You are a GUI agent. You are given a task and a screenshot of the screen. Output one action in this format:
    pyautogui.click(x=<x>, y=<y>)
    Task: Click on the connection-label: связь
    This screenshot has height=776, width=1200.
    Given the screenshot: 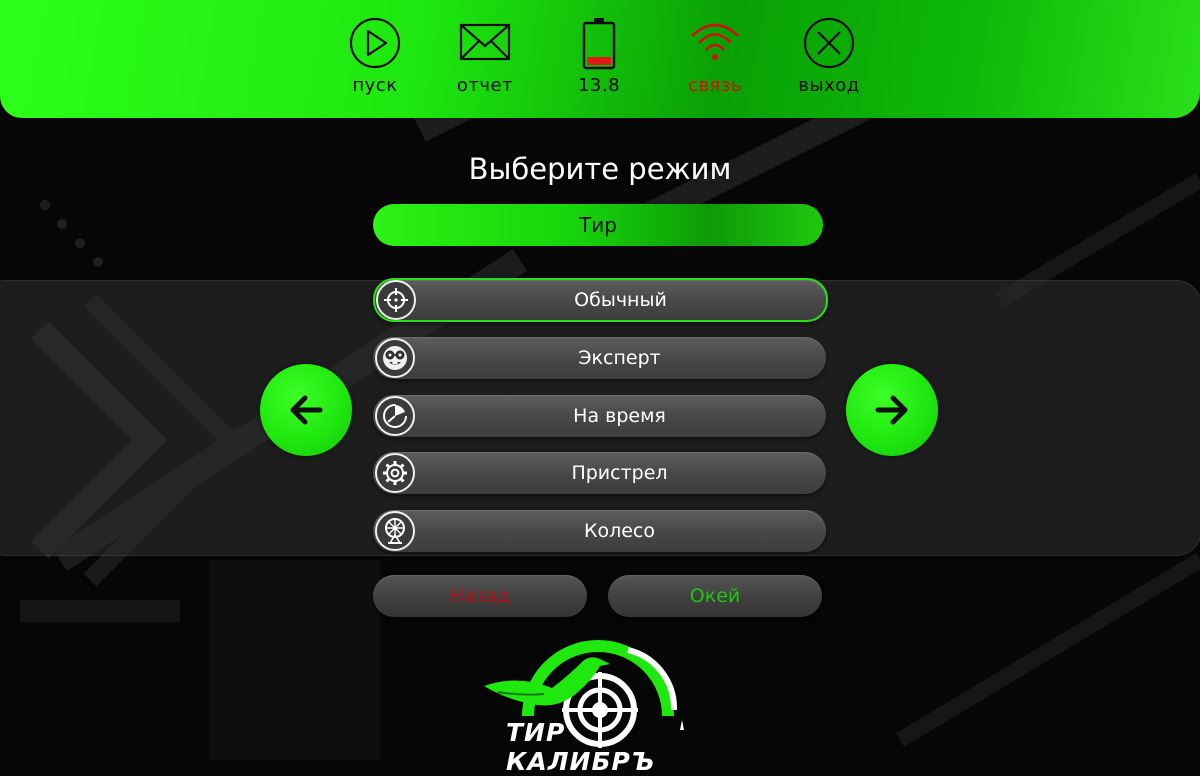 What is the action you would take?
    pyautogui.click(x=714, y=85)
    